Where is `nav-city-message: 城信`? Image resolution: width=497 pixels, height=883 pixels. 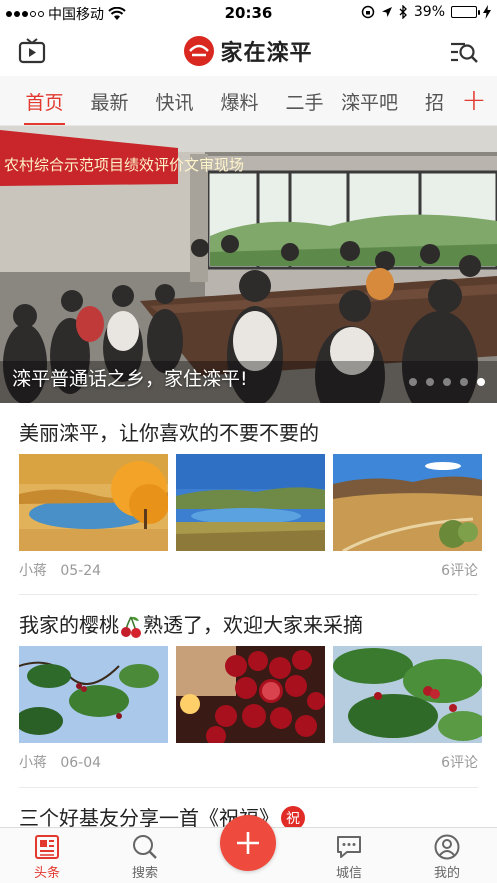 nav-city-message: 城信 is located at coordinates (349, 857).